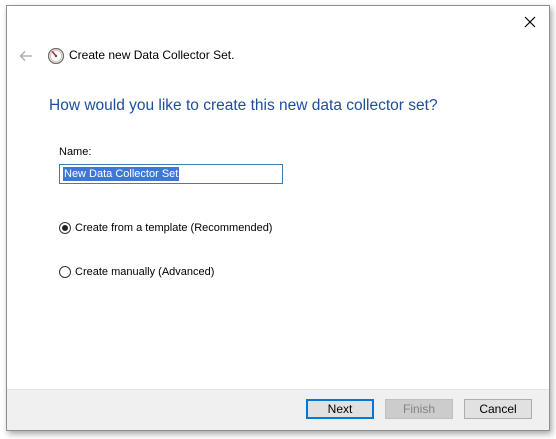 The width and height of the screenshot is (556, 439). I want to click on radio-dot, so click(65, 228).